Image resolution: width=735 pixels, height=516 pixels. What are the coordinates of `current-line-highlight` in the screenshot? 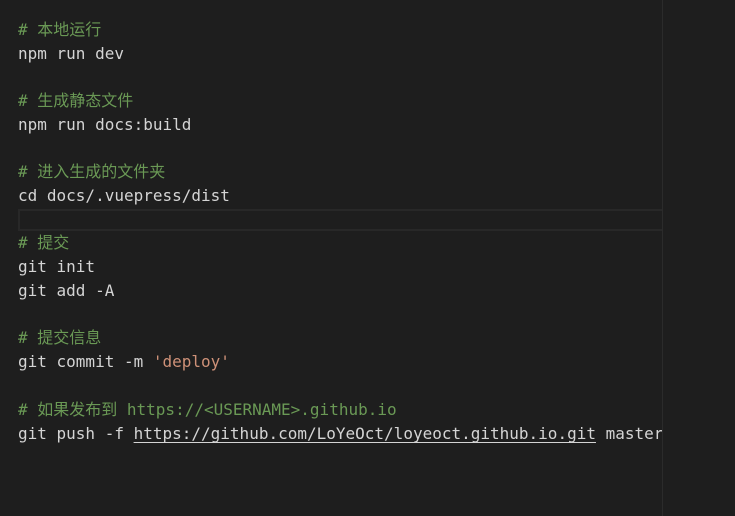 It's located at (340, 220).